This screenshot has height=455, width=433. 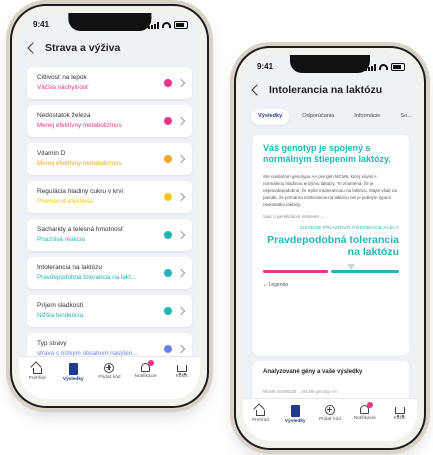 I want to click on result-scale, so click(x=331, y=270).